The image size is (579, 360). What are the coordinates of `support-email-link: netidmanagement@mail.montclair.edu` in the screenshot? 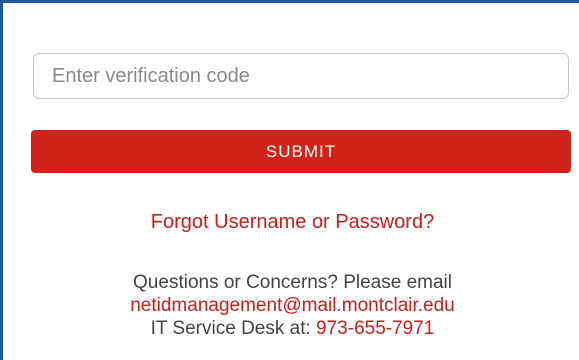 It's located at (291, 305).